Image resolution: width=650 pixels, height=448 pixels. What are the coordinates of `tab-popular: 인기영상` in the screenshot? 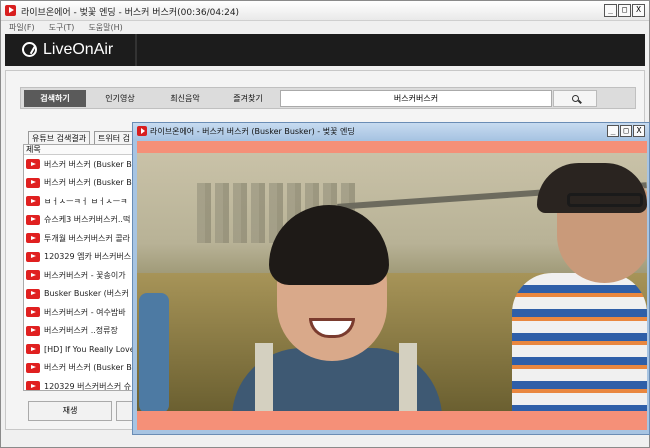 It's located at (120, 98).